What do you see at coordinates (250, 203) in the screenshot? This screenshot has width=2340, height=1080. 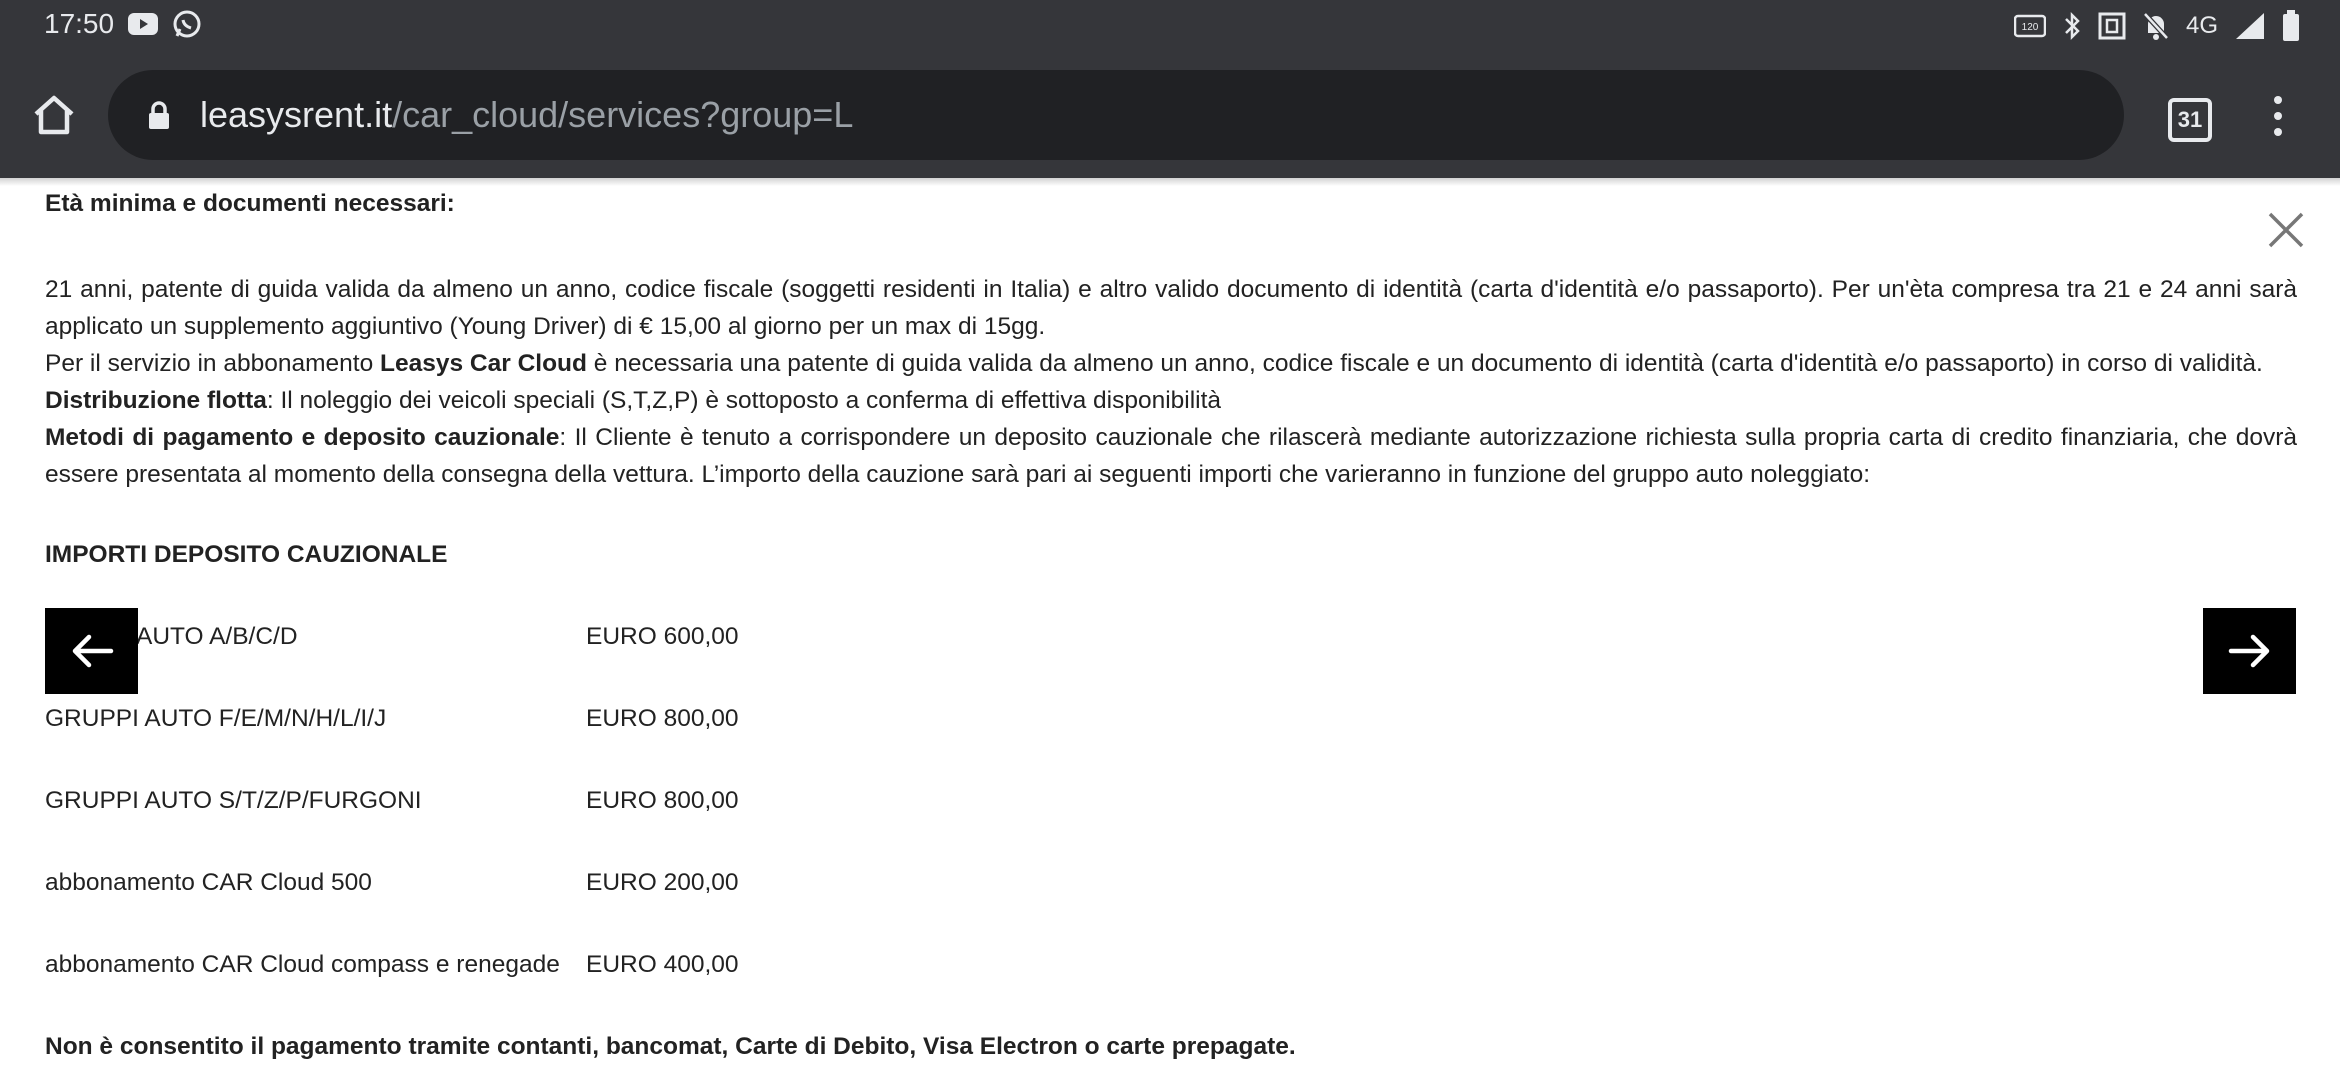 I see `section-title: Età minima e documenti necessari:` at bounding box center [250, 203].